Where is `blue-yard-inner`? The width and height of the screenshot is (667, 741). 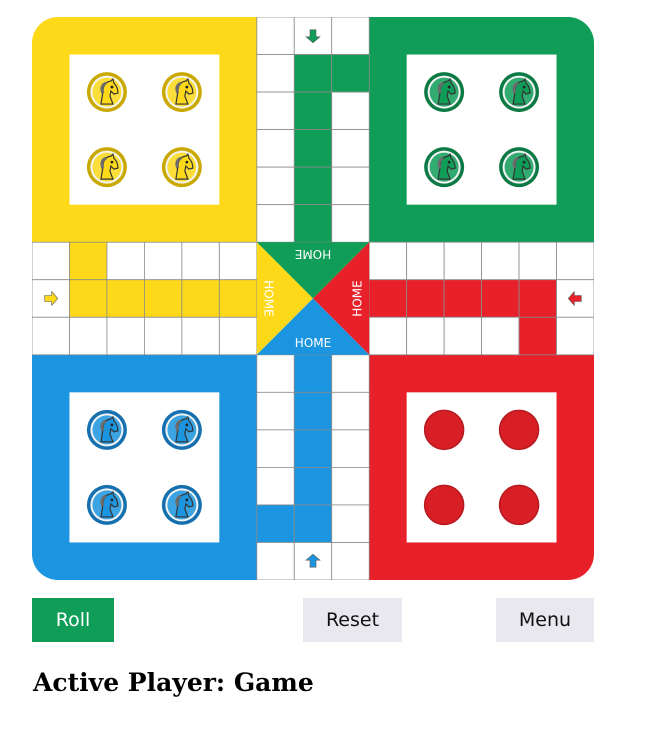
blue-yard-inner is located at coordinates (144, 467).